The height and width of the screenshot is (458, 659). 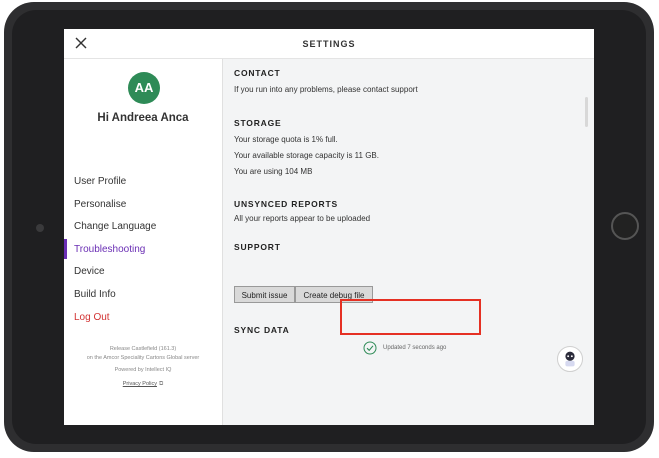 I want to click on header: SETTINGS, so click(x=329, y=44).